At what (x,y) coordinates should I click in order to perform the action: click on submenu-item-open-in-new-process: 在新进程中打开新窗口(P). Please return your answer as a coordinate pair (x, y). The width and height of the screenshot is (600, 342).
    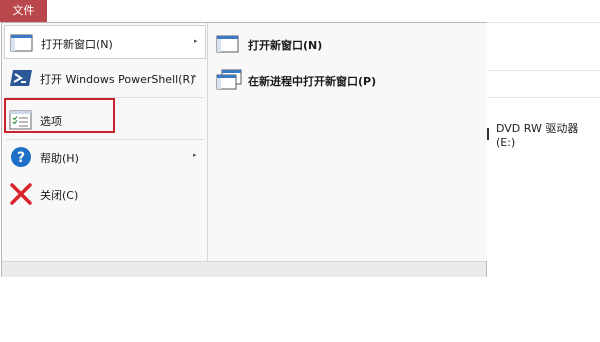
    Looking at the image, I should click on (346, 80).